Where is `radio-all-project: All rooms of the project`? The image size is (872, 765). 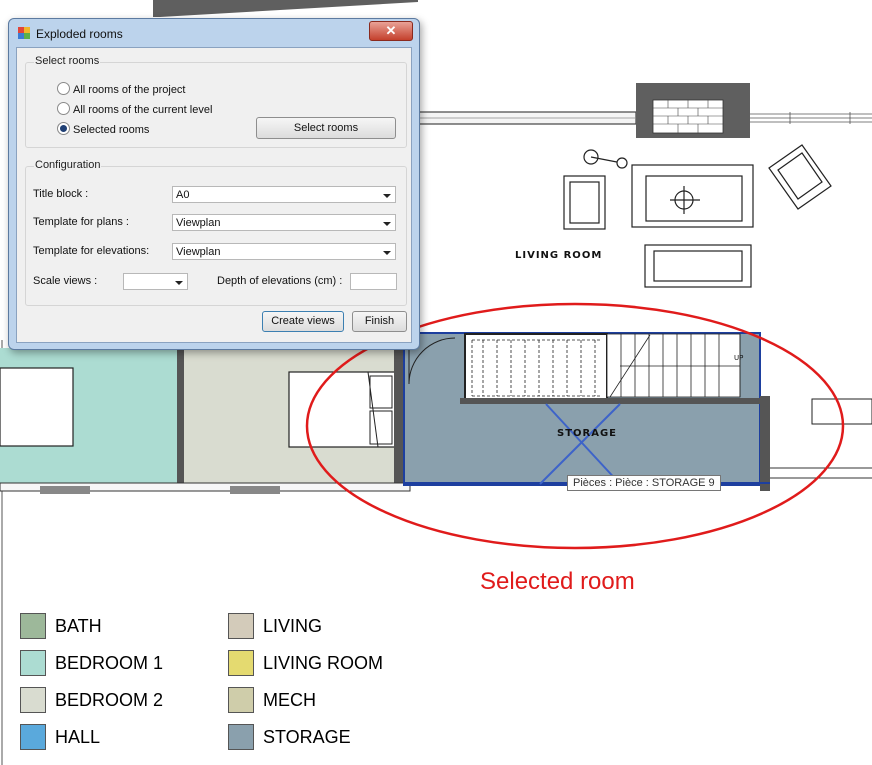
radio-all-project: All rooms of the project is located at coordinates (121, 89).